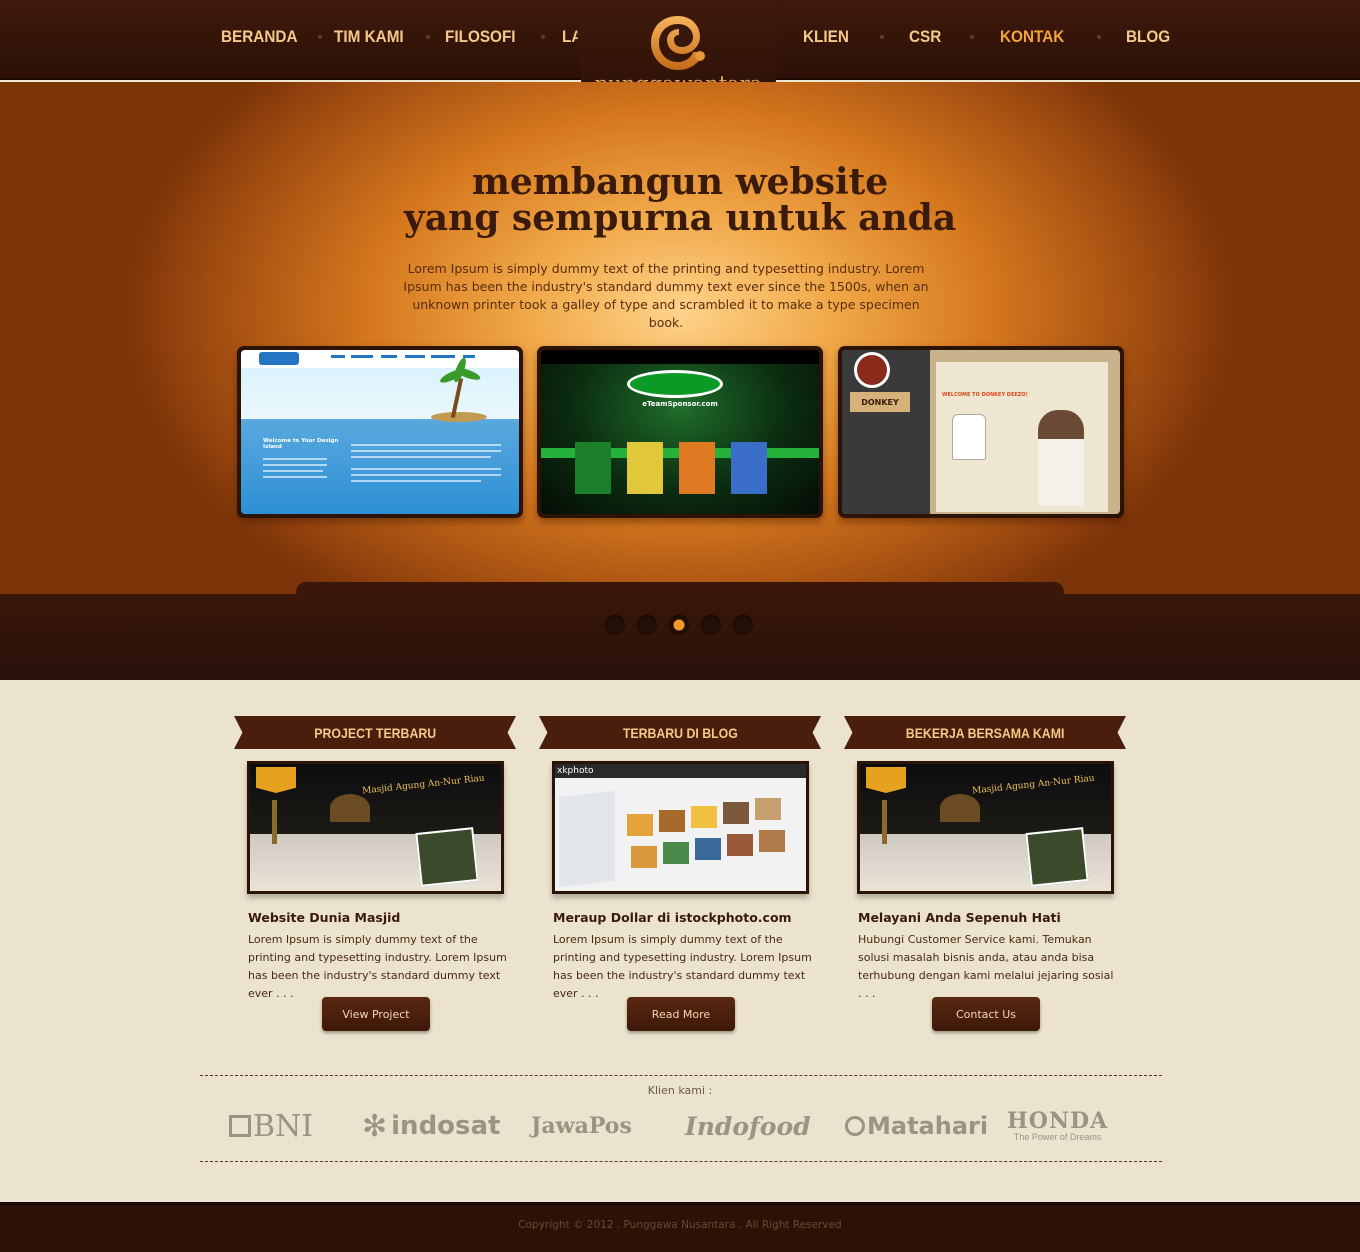 The height and width of the screenshot is (1252, 1360). Describe the element at coordinates (969, 437) in the screenshot. I see `t-shirt-icon` at that location.